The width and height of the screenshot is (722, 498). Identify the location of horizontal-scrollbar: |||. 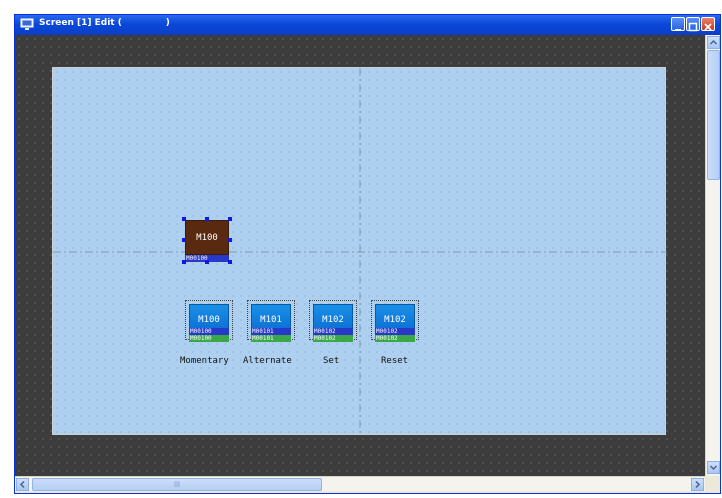
(360, 483).